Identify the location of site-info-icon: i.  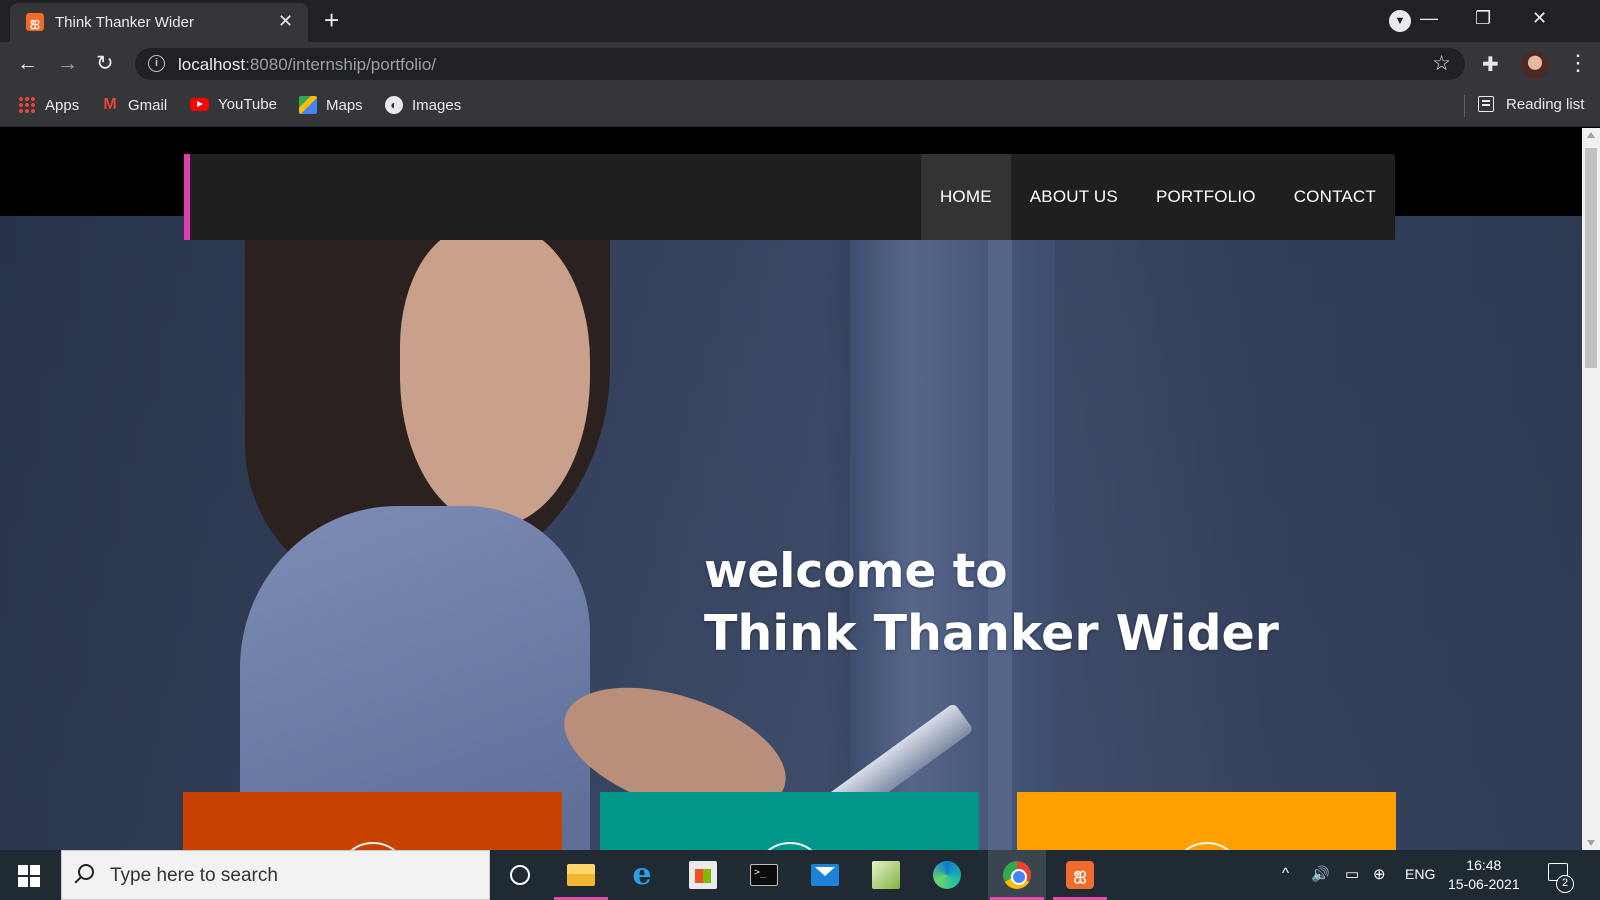
(156, 63).